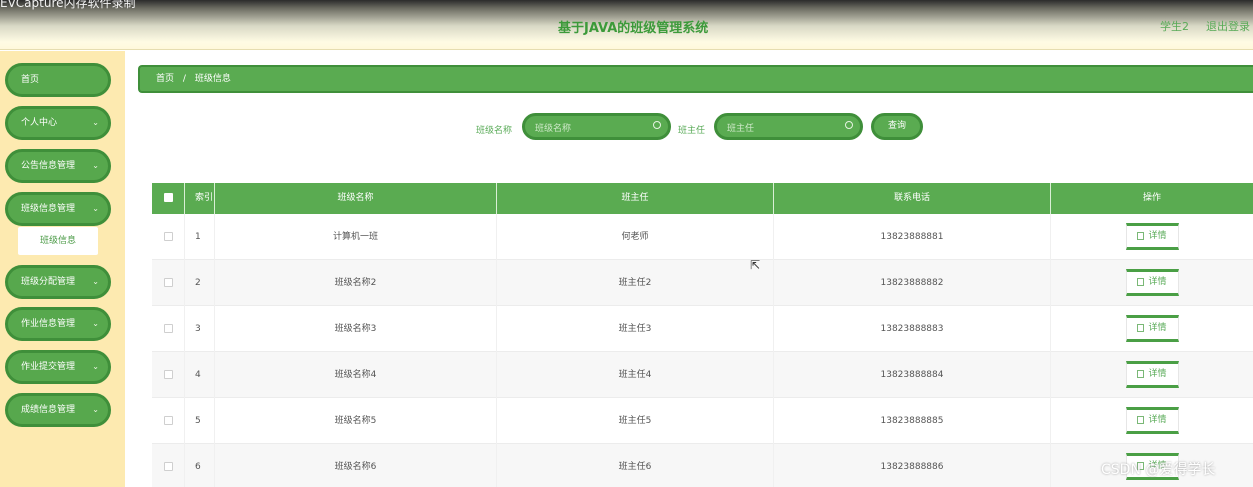  Describe the element at coordinates (912, 465) in the screenshot. I see `row-phone: 13823888886` at that location.